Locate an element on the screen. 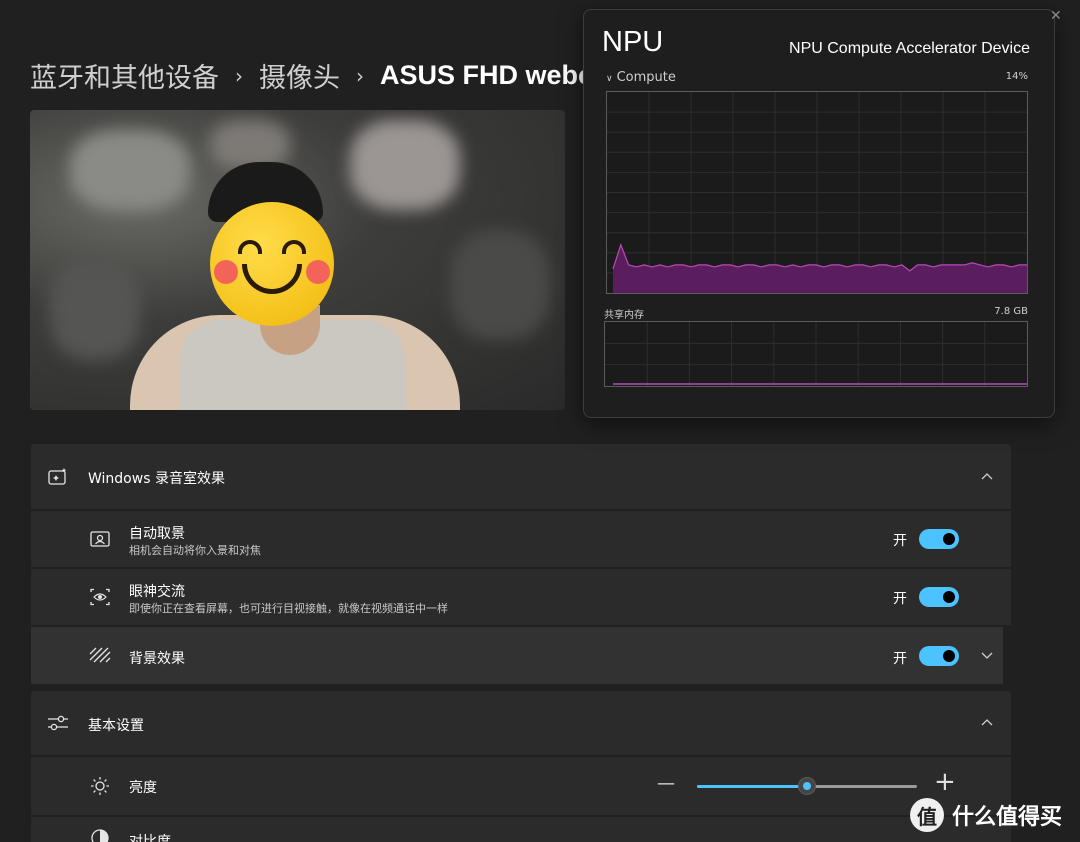 The height and width of the screenshot is (842, 1080). npu-device-name: NPU Compute Accelerator Device is located at coordinates (909, 48).